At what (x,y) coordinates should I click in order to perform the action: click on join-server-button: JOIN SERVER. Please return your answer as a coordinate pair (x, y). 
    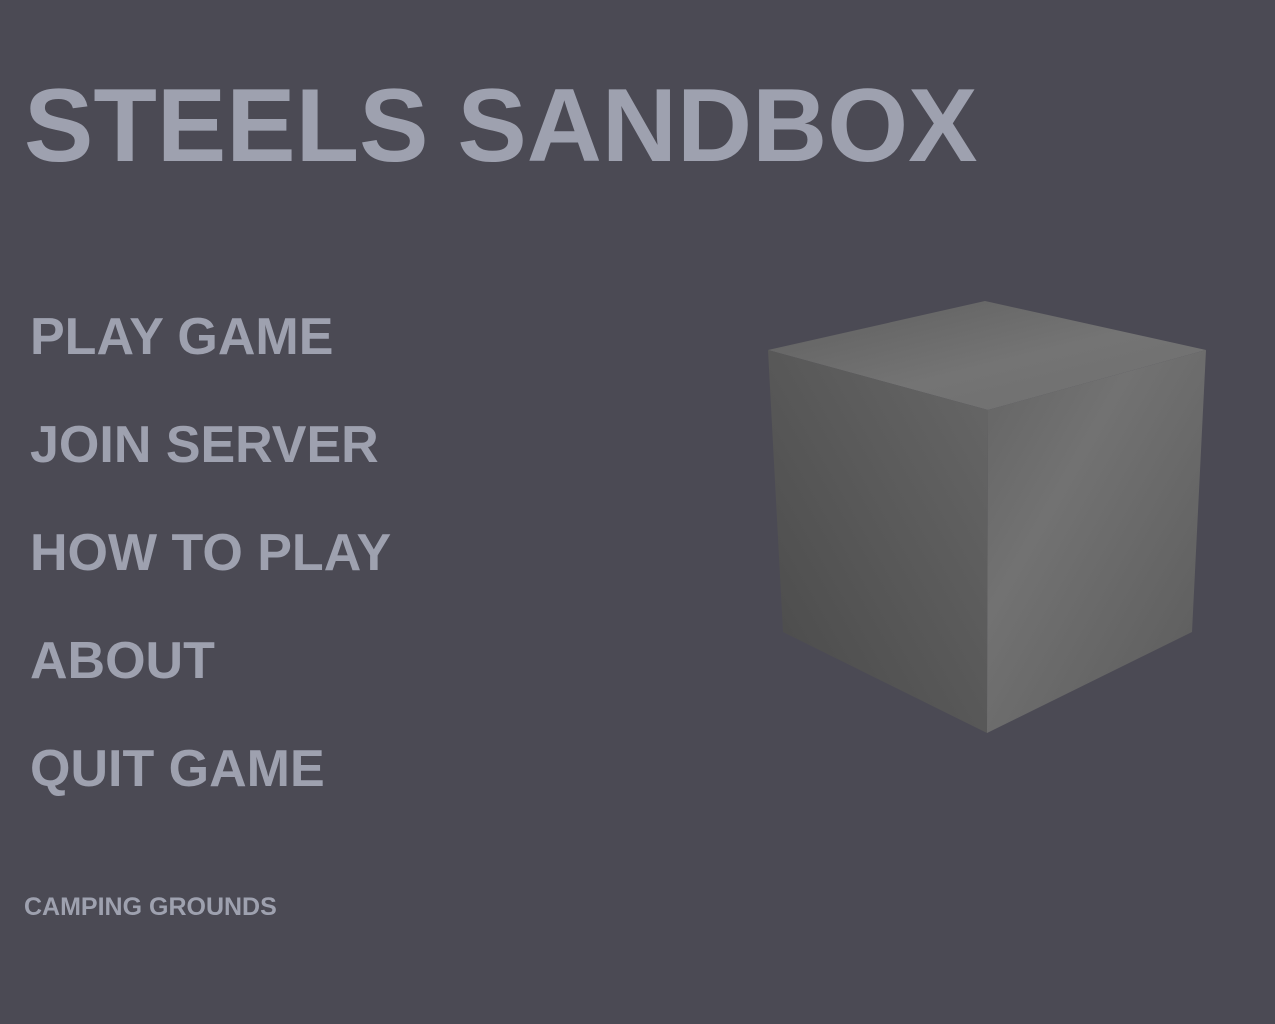
    Looking at the image, I should click on (210, 466).